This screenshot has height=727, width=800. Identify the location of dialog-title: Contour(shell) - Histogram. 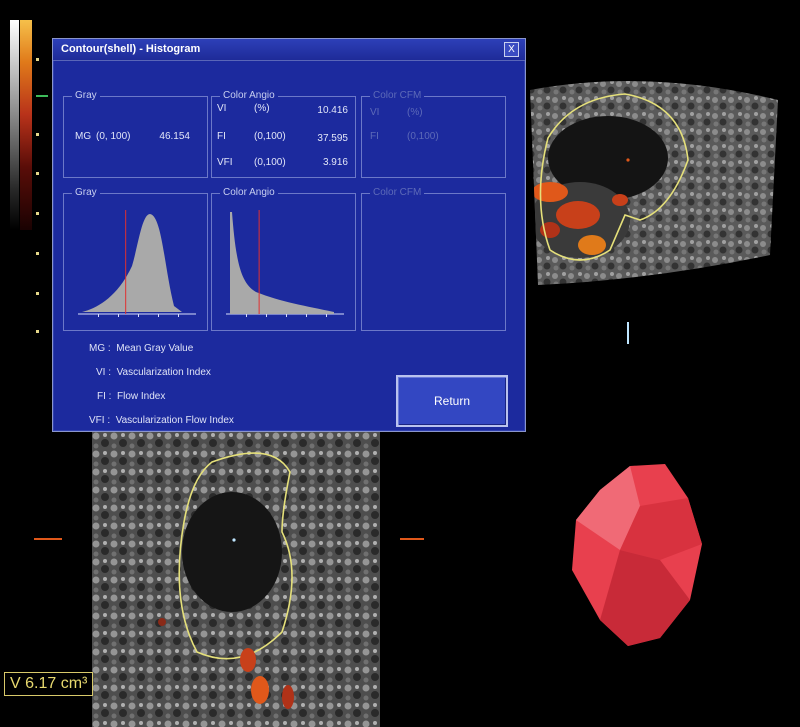
(131, 49).